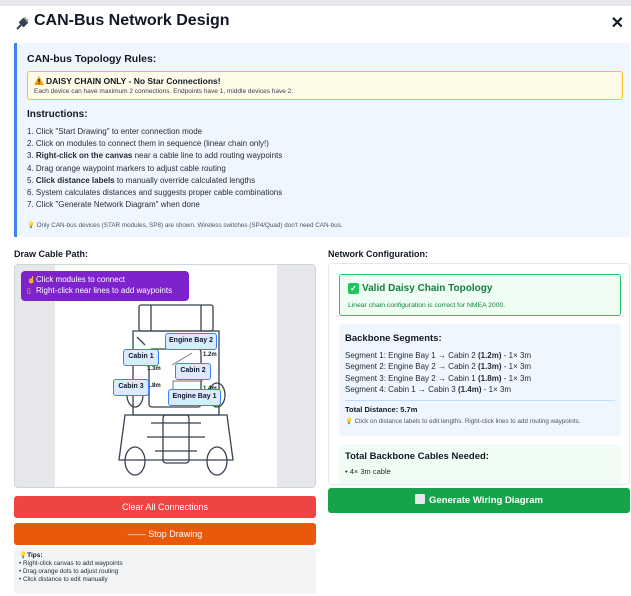 This screenshot has height=596, width=631. I want to click on module-cabin-3: Cabin 3, so click(131, 387).